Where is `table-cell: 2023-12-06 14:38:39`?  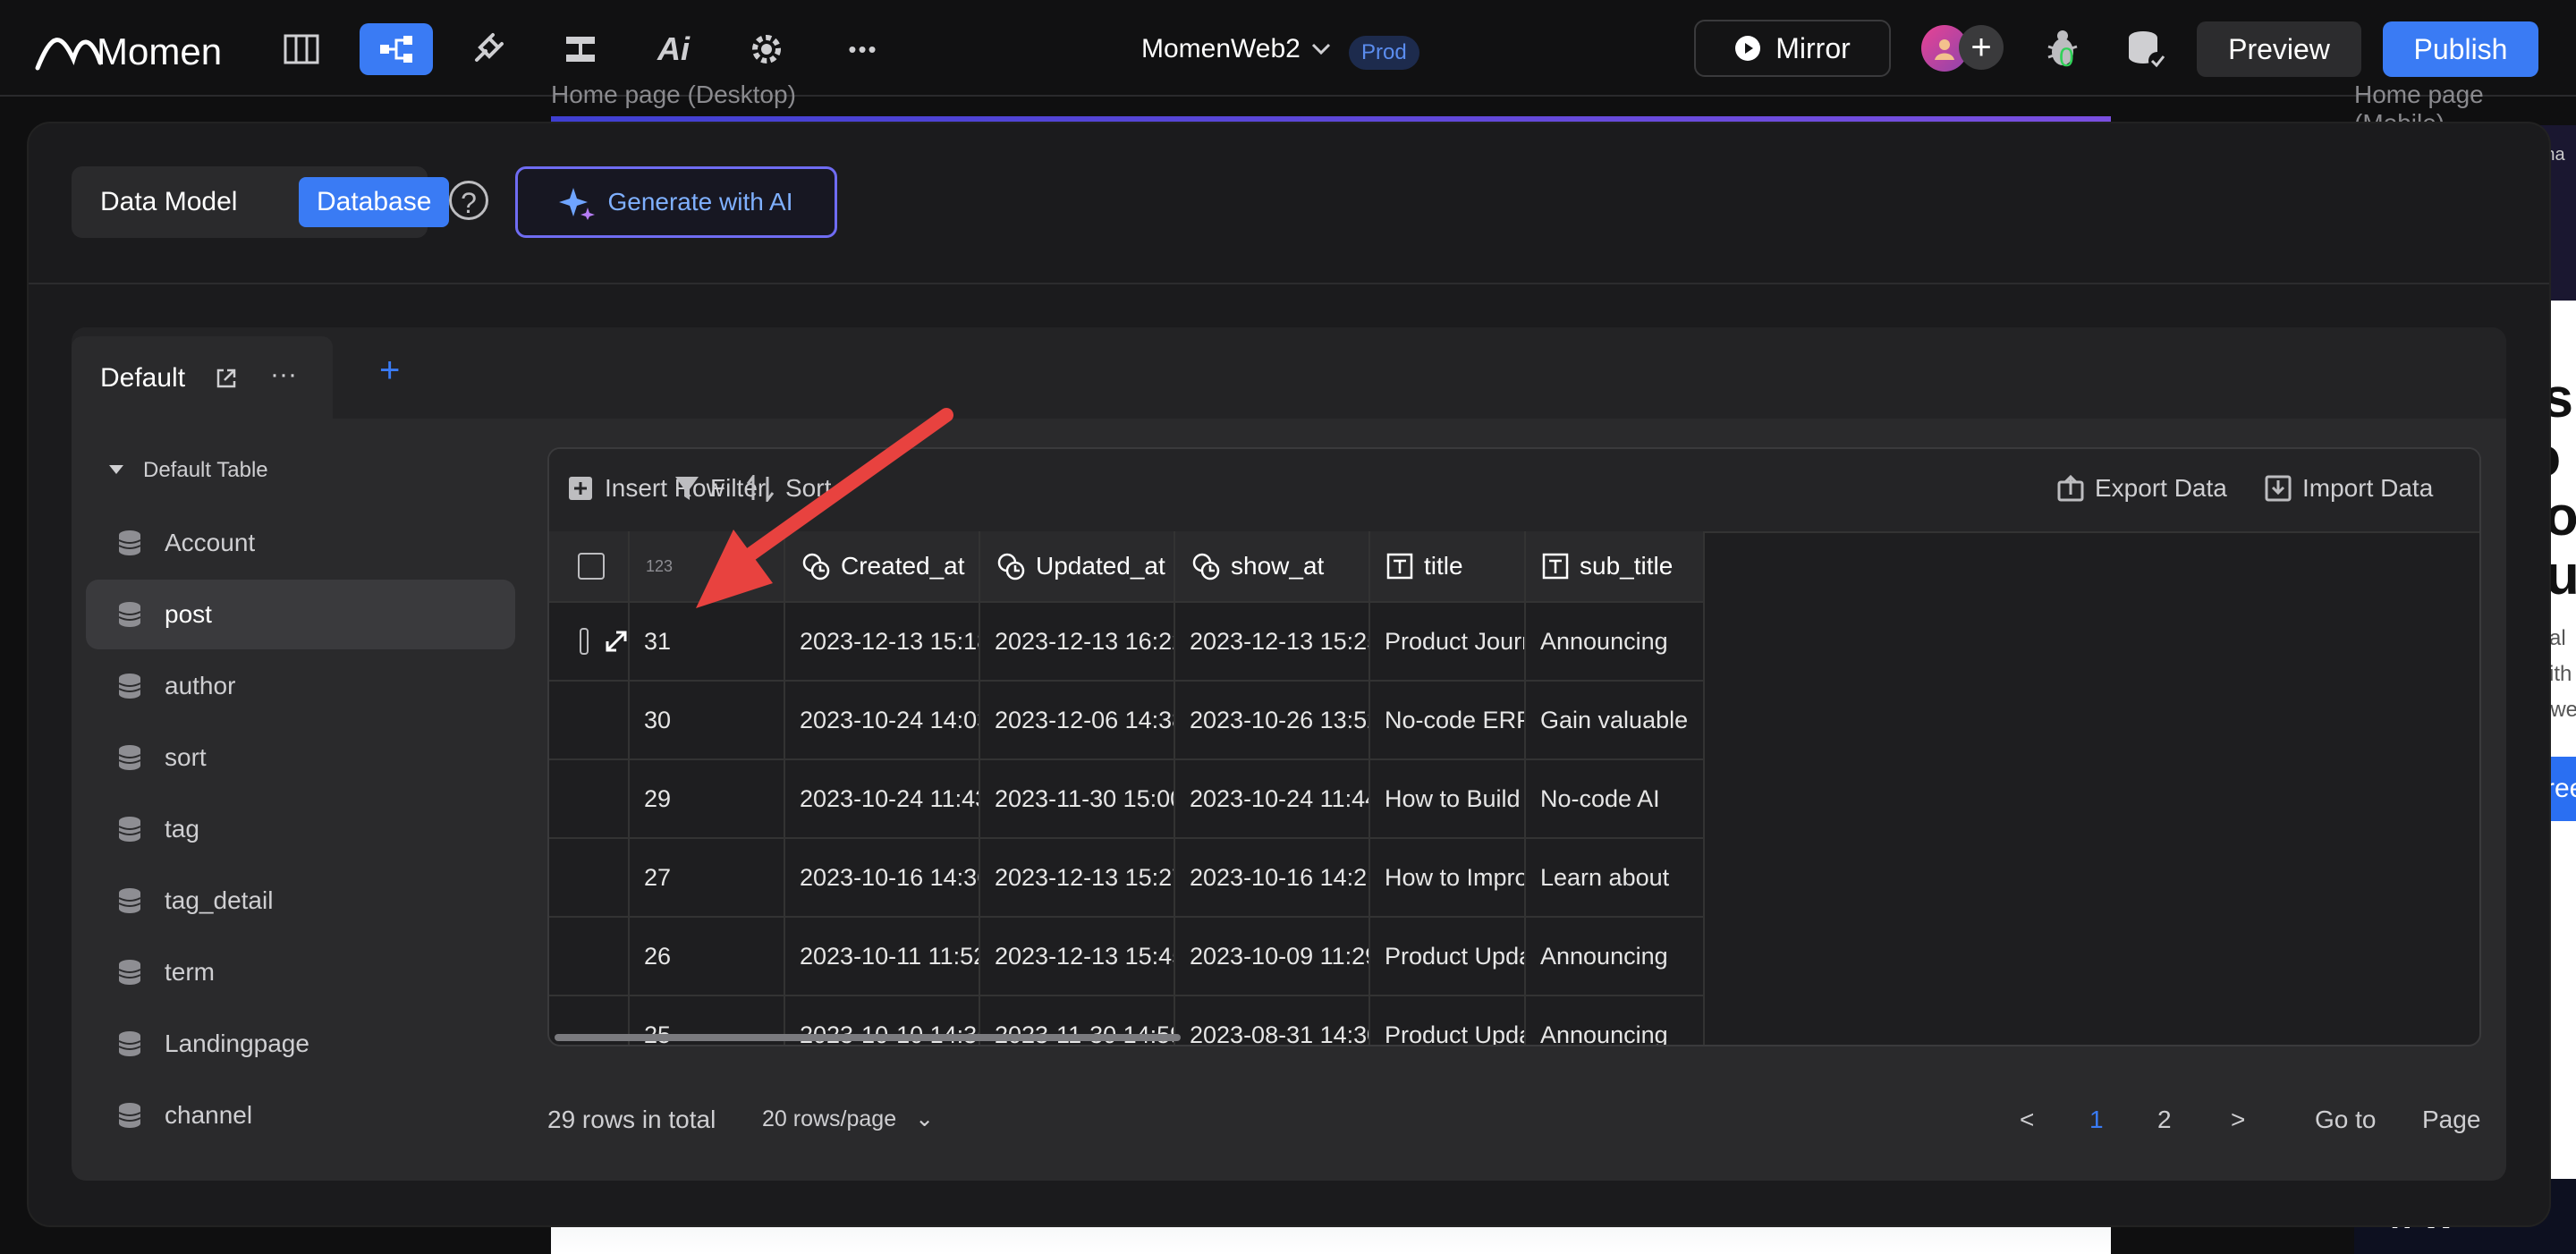 table-cell: 2023-12-06 14:38:39 is located at coordinates (1077, 721).